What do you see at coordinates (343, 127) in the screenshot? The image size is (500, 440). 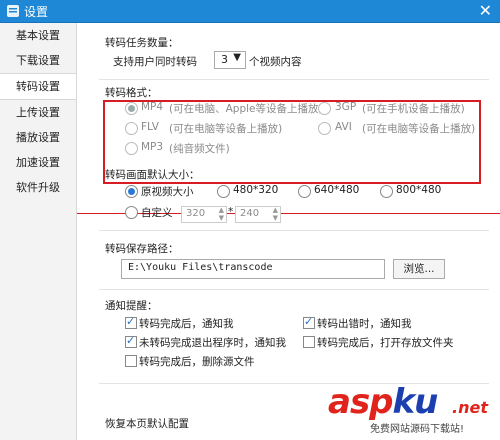 I see `format-avi-name: AVI` at bounding box center [343, 127].